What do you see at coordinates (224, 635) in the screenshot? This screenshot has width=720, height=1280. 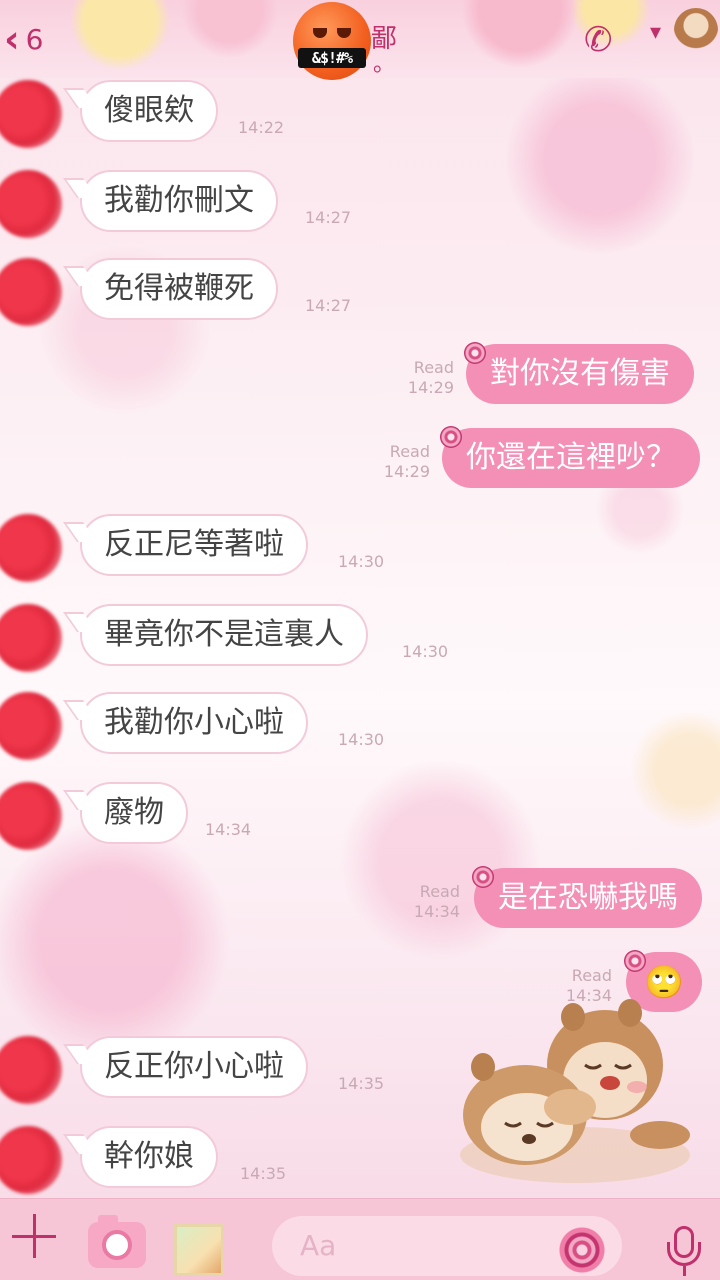 I see `message-bubble: 畢竟你不是這裏人` at bounding box center [224, 635].